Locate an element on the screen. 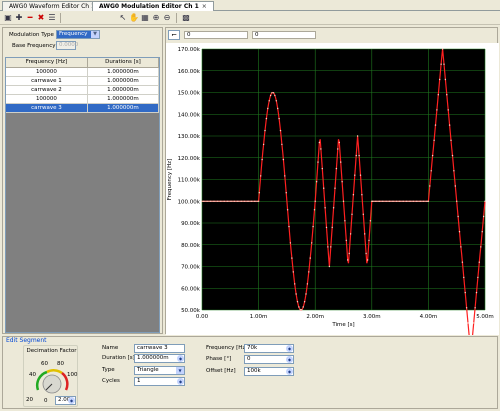 The image size is (500, 411). x-tick-label: 4.00m is located at coordinates (429, 317).